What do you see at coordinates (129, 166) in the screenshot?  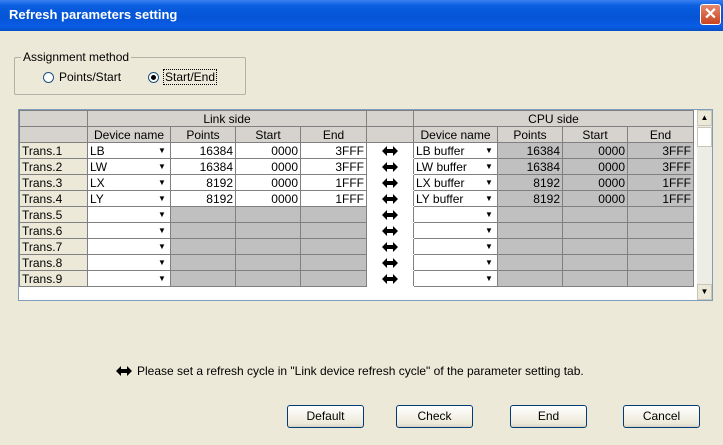 I see `link-device-dropdown: LW ▼` at bounding box center [129, 166].